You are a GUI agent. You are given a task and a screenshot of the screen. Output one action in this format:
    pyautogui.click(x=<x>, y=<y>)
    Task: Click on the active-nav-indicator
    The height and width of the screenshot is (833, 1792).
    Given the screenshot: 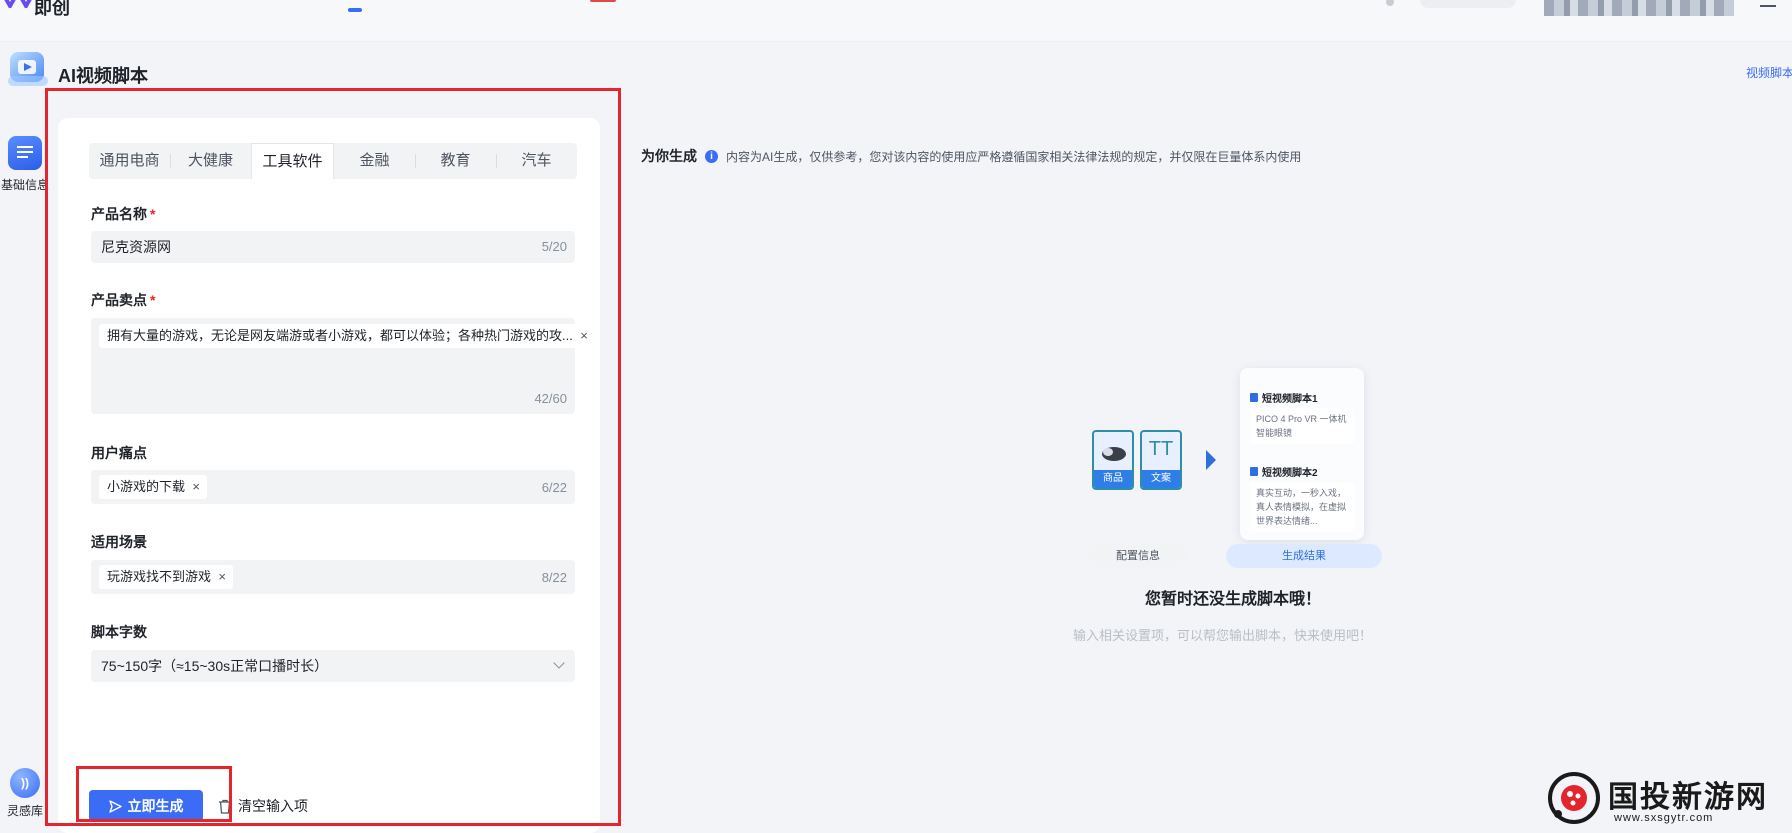 What is the action you would take?
    pyautogui.click(x=355, y=10)
    